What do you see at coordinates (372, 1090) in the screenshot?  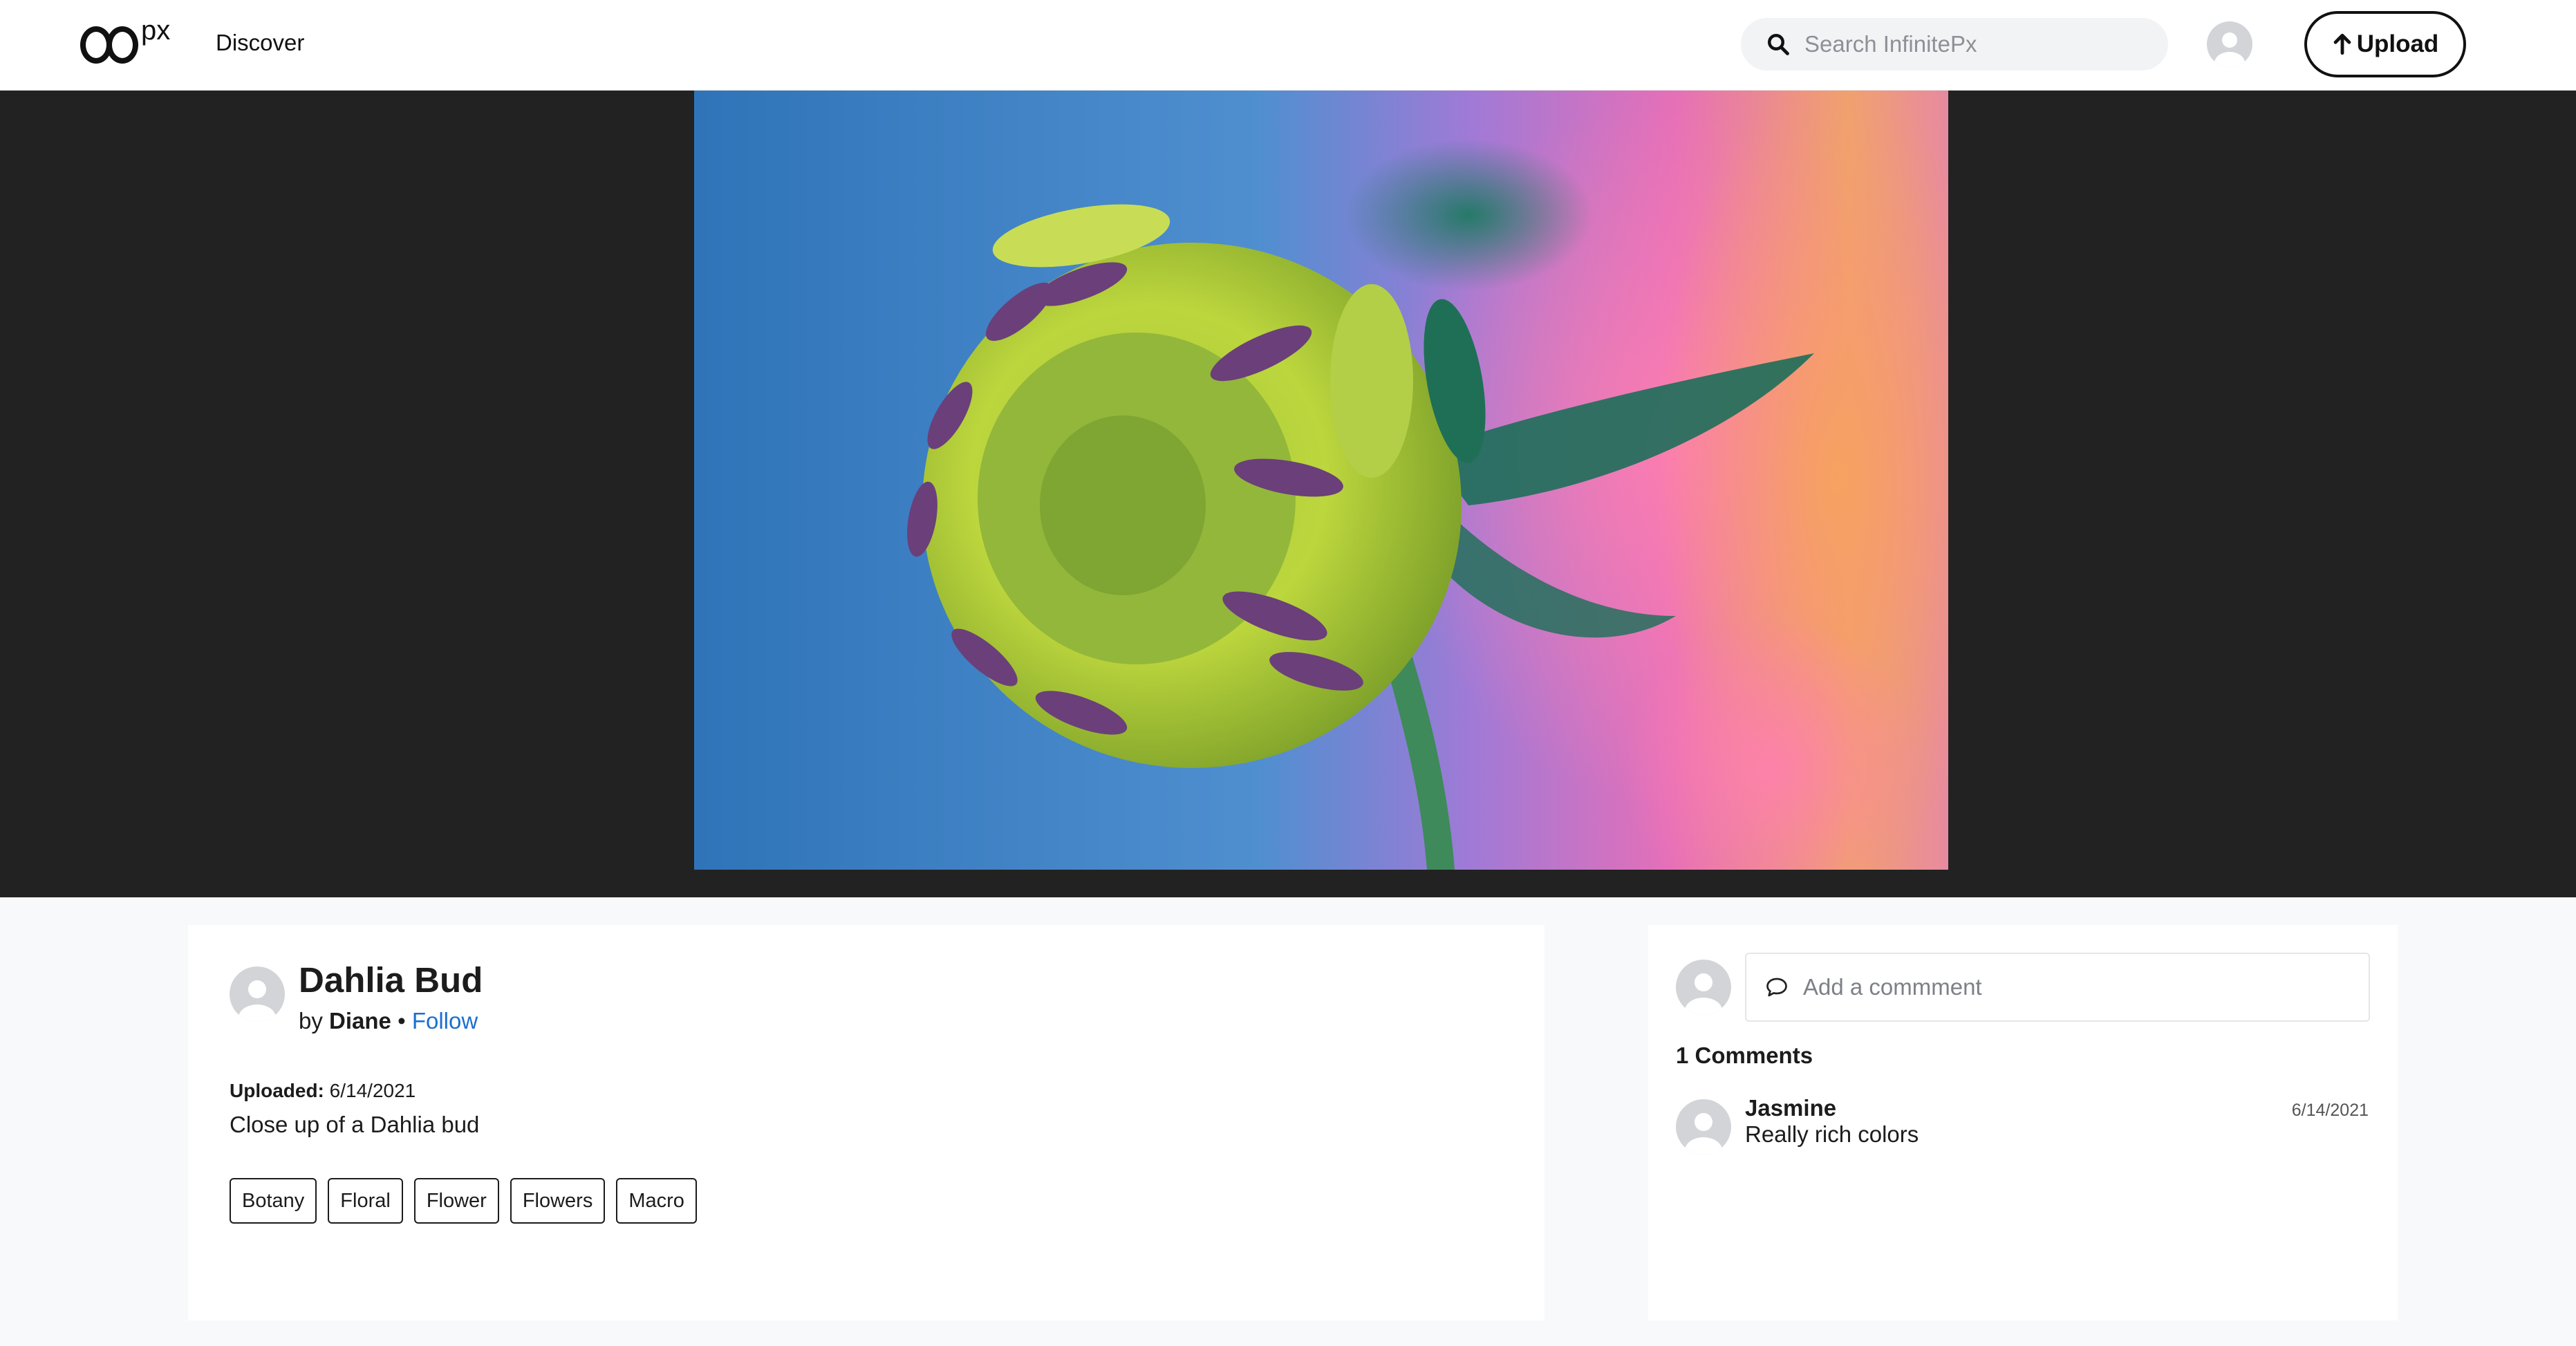 I see `uploaded-date-value: 6/14/2021` at bounding box center [372, 1090].